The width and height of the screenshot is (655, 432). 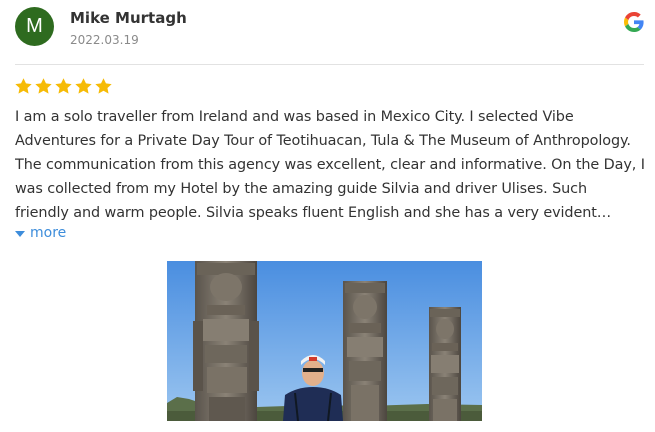 What do you see at coordinates (445, 364) in the screenshot?
I see `statue-right` at bounding box center [445, 364].